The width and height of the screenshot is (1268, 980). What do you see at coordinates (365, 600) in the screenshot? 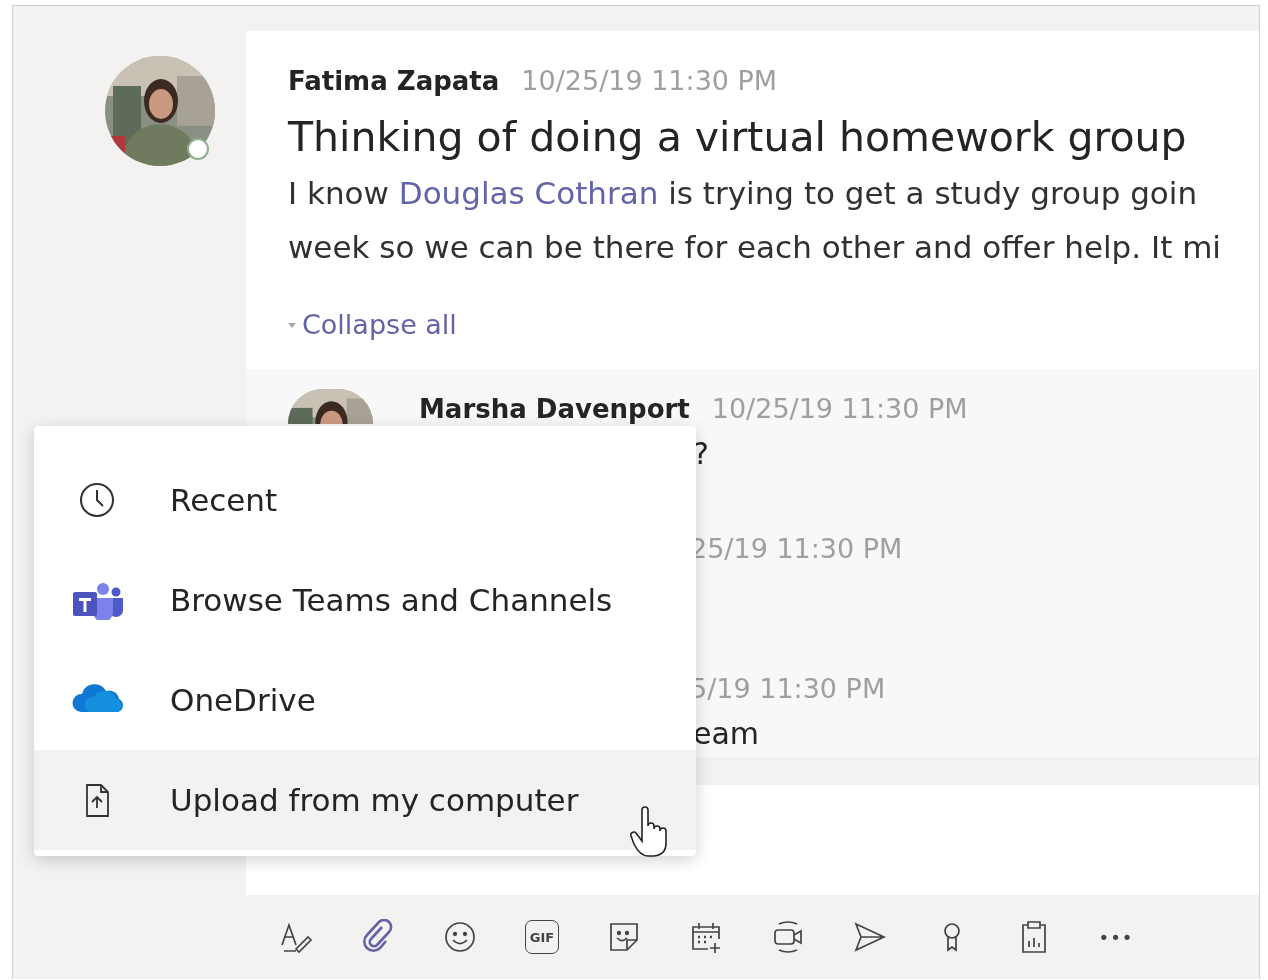
I see `menu-item: Browse Teams and Channels` at bounding box center [365, 600].